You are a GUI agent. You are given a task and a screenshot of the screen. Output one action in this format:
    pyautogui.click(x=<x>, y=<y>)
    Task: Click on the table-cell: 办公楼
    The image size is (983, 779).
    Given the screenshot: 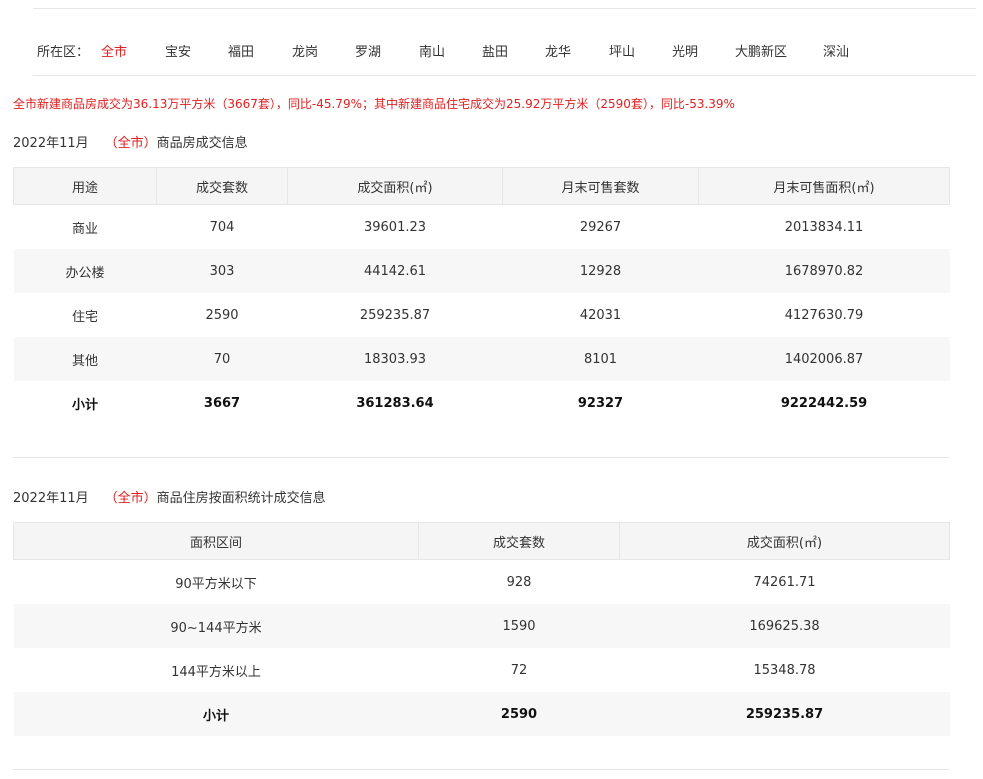 What is the action you would take?
    pyautogui.click(x=85, y=271)
    